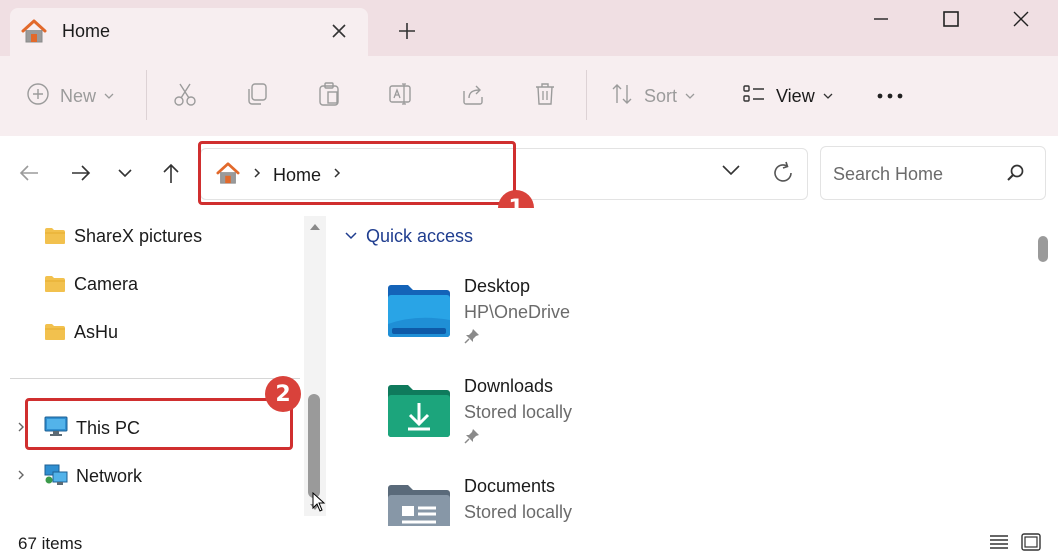  I want to click on search-icon, so click(1015, 175).